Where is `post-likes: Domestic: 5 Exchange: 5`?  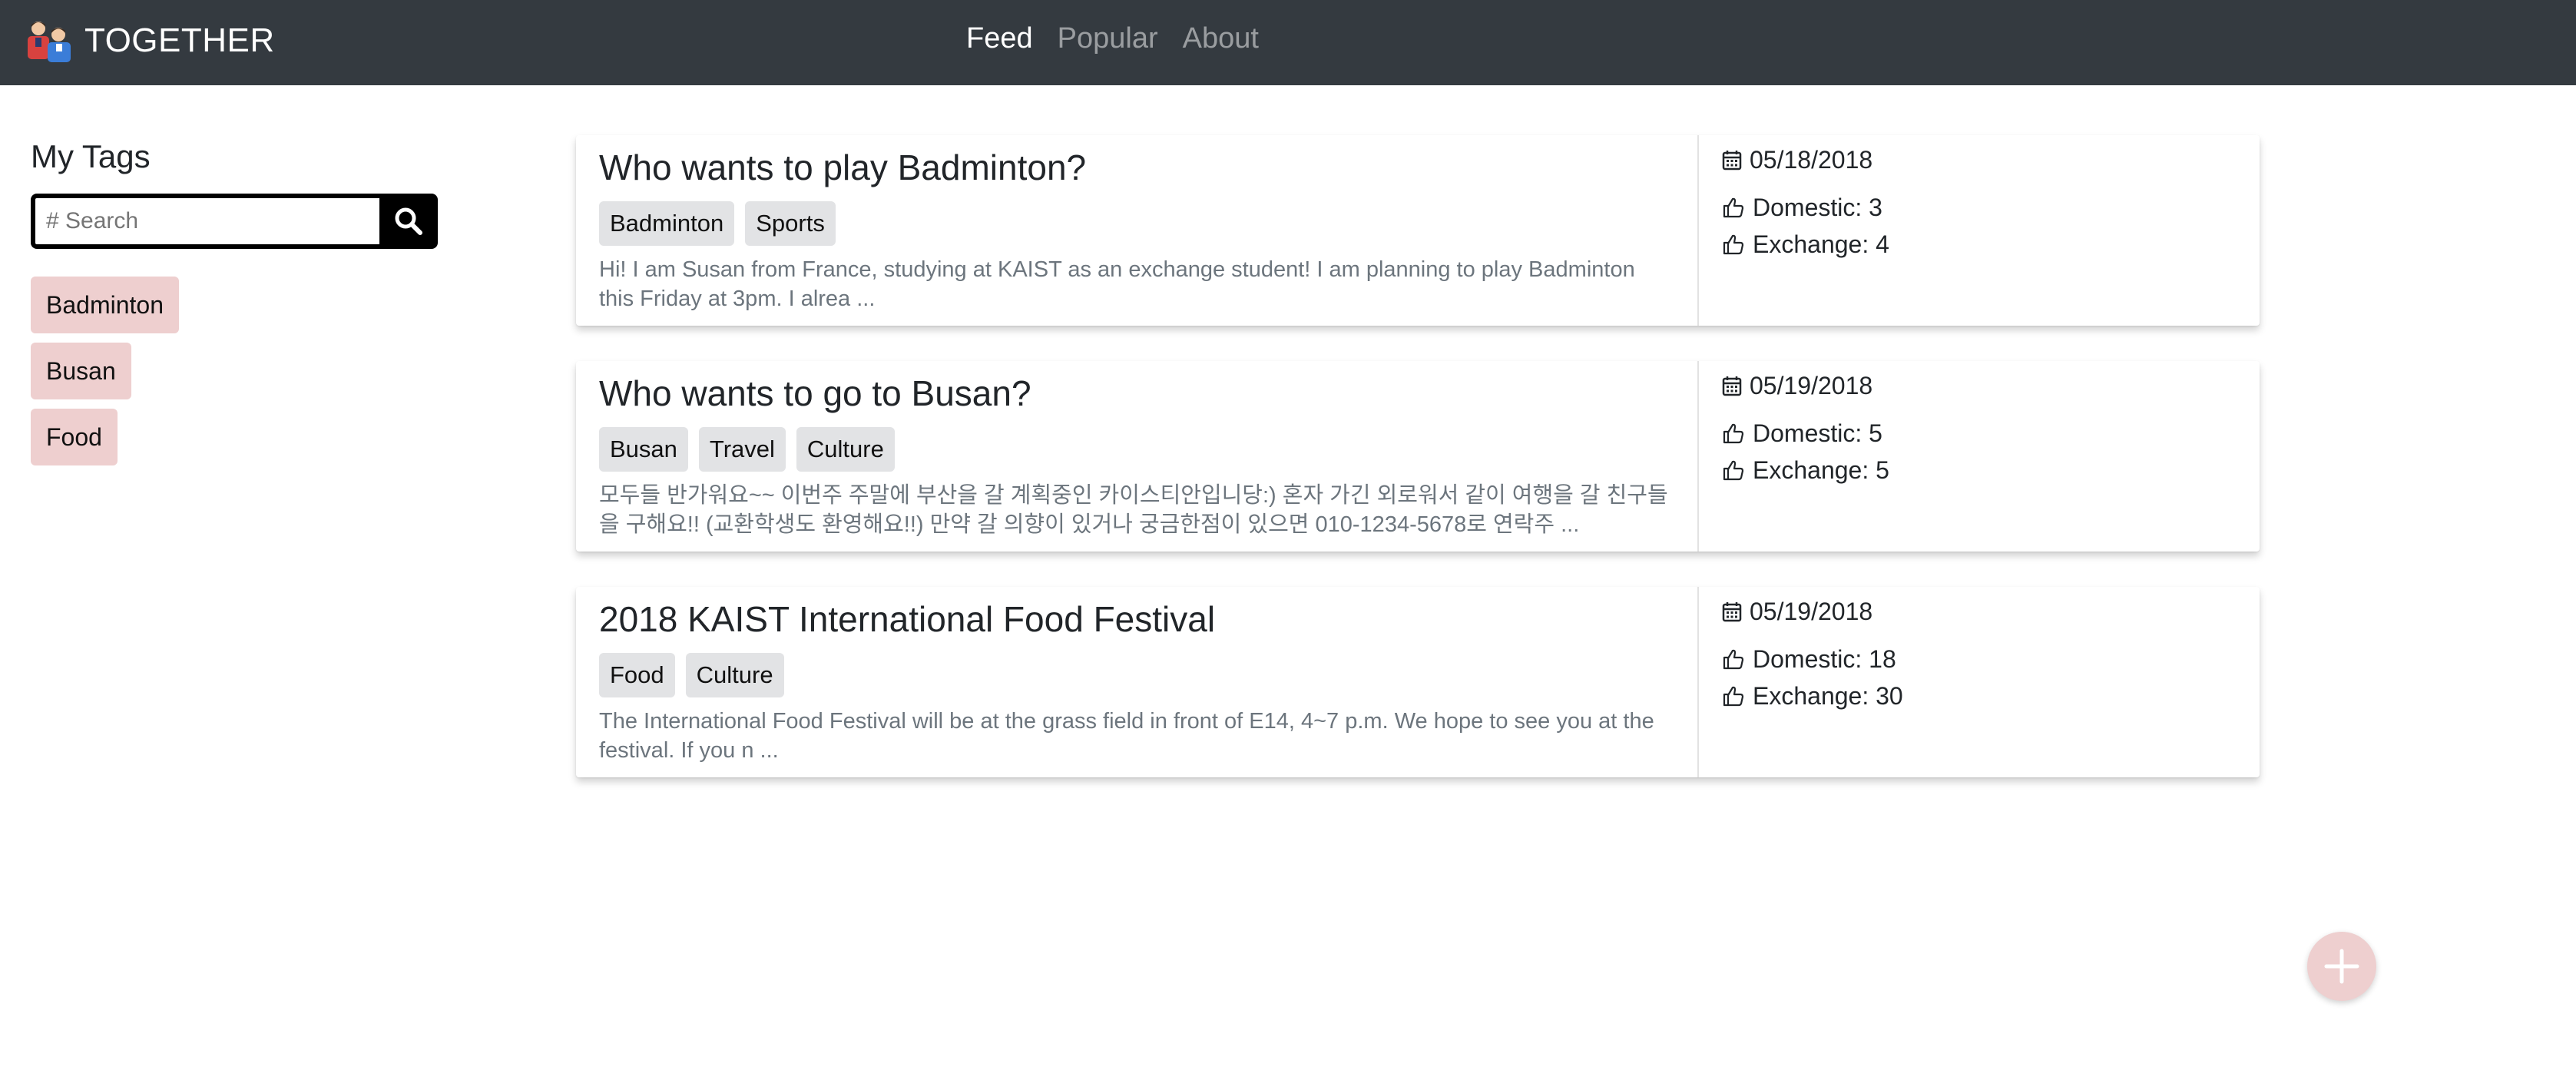
post-likes: Domestic: 5 Exchange: 5 is located at coordinates (1980, 452).